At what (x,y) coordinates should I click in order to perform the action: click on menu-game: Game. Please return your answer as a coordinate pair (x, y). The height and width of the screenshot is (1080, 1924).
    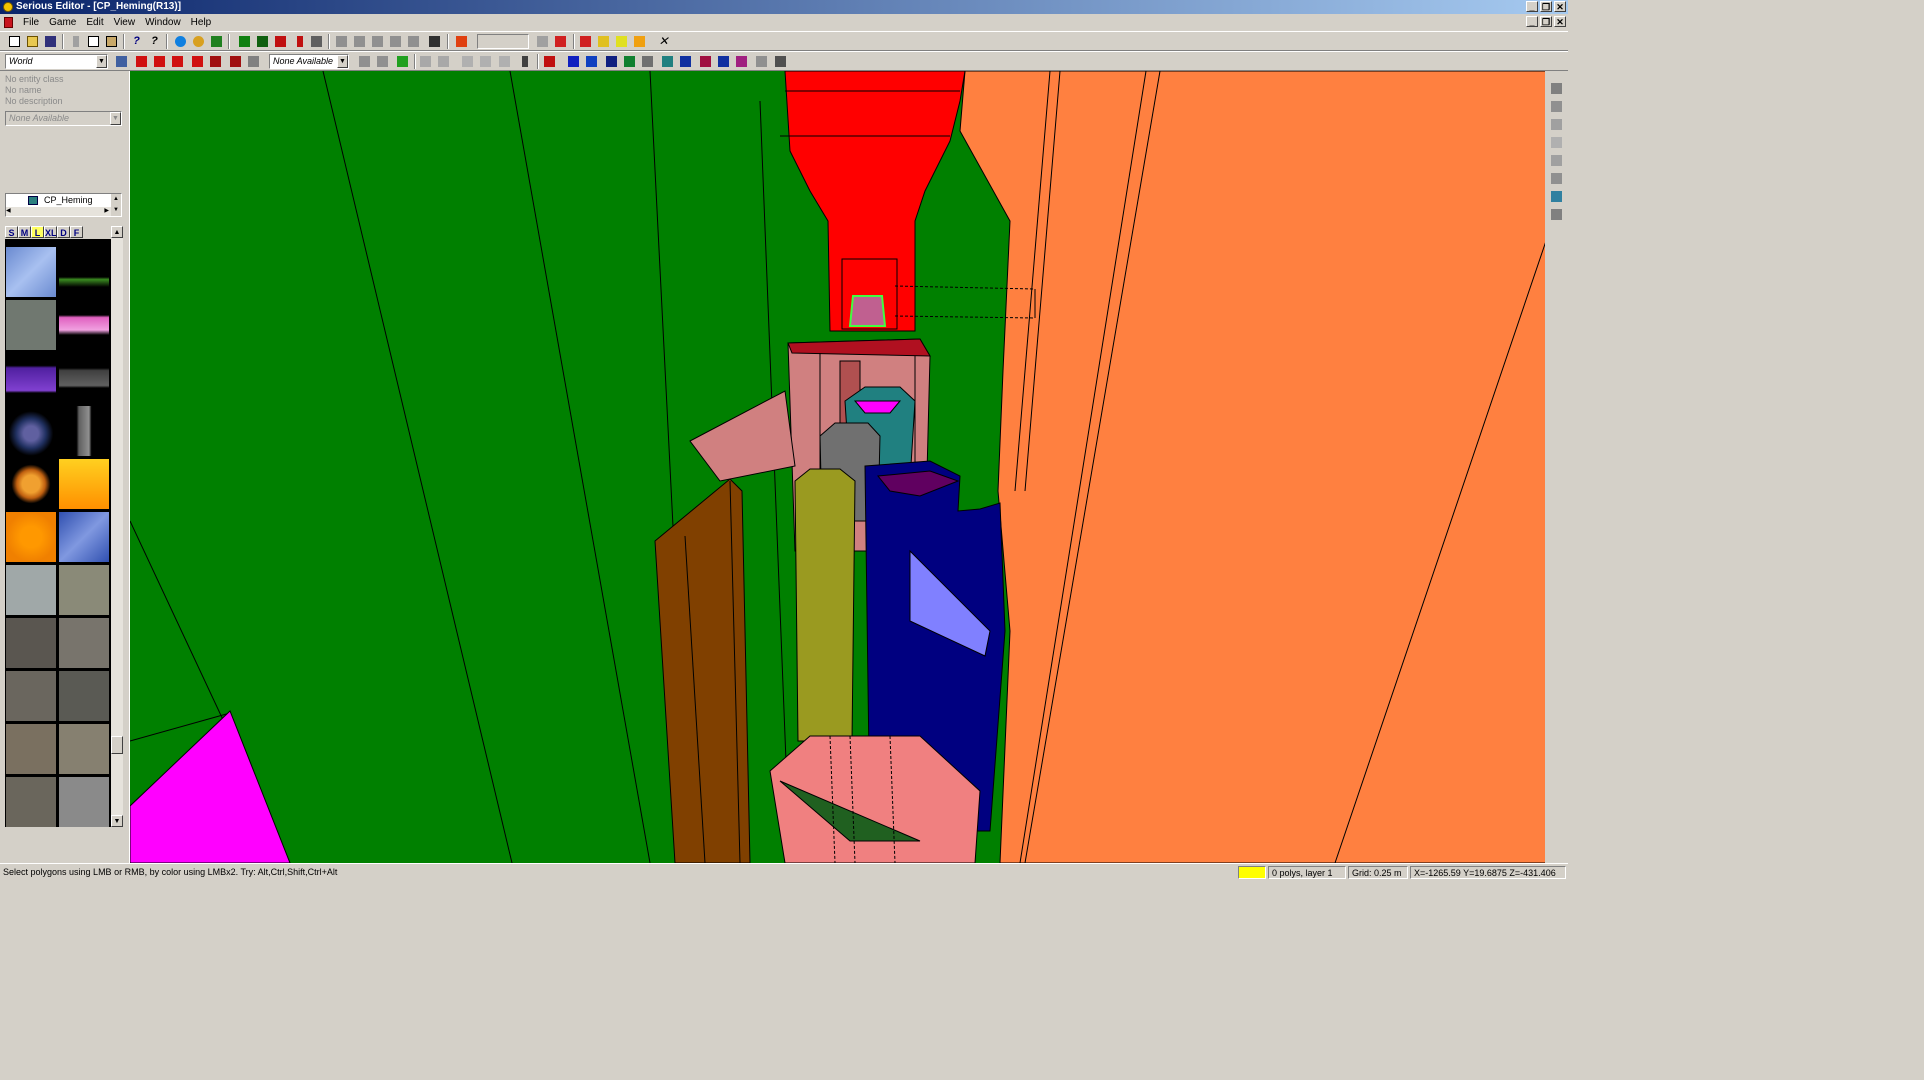
    Looking at the image, I should click on (62, 22).